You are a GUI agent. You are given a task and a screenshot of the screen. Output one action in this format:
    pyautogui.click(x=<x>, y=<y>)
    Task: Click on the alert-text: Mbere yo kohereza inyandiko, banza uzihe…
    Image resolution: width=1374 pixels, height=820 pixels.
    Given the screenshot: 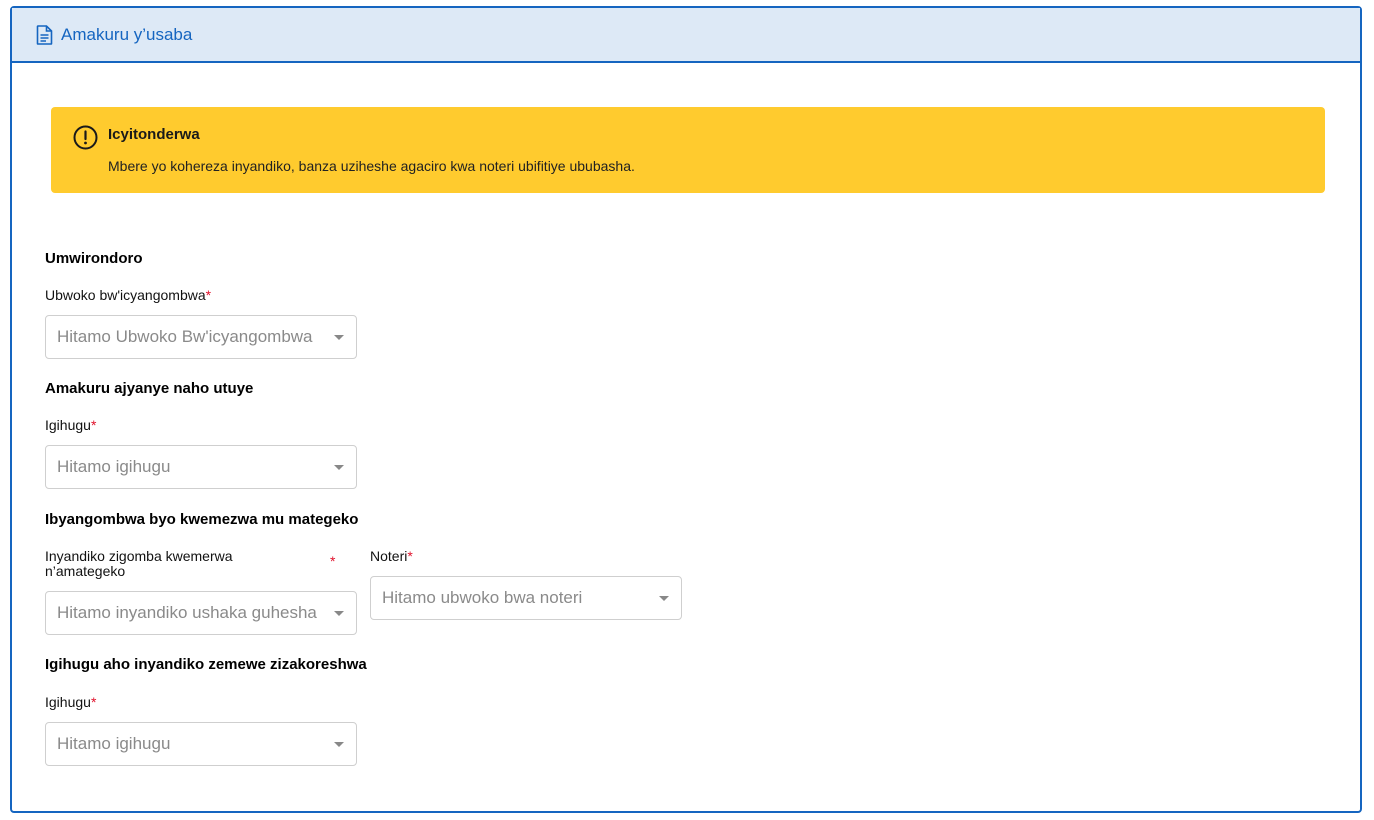 What is the action you would take?
    pyautogui.click(x=371, y=166)
    